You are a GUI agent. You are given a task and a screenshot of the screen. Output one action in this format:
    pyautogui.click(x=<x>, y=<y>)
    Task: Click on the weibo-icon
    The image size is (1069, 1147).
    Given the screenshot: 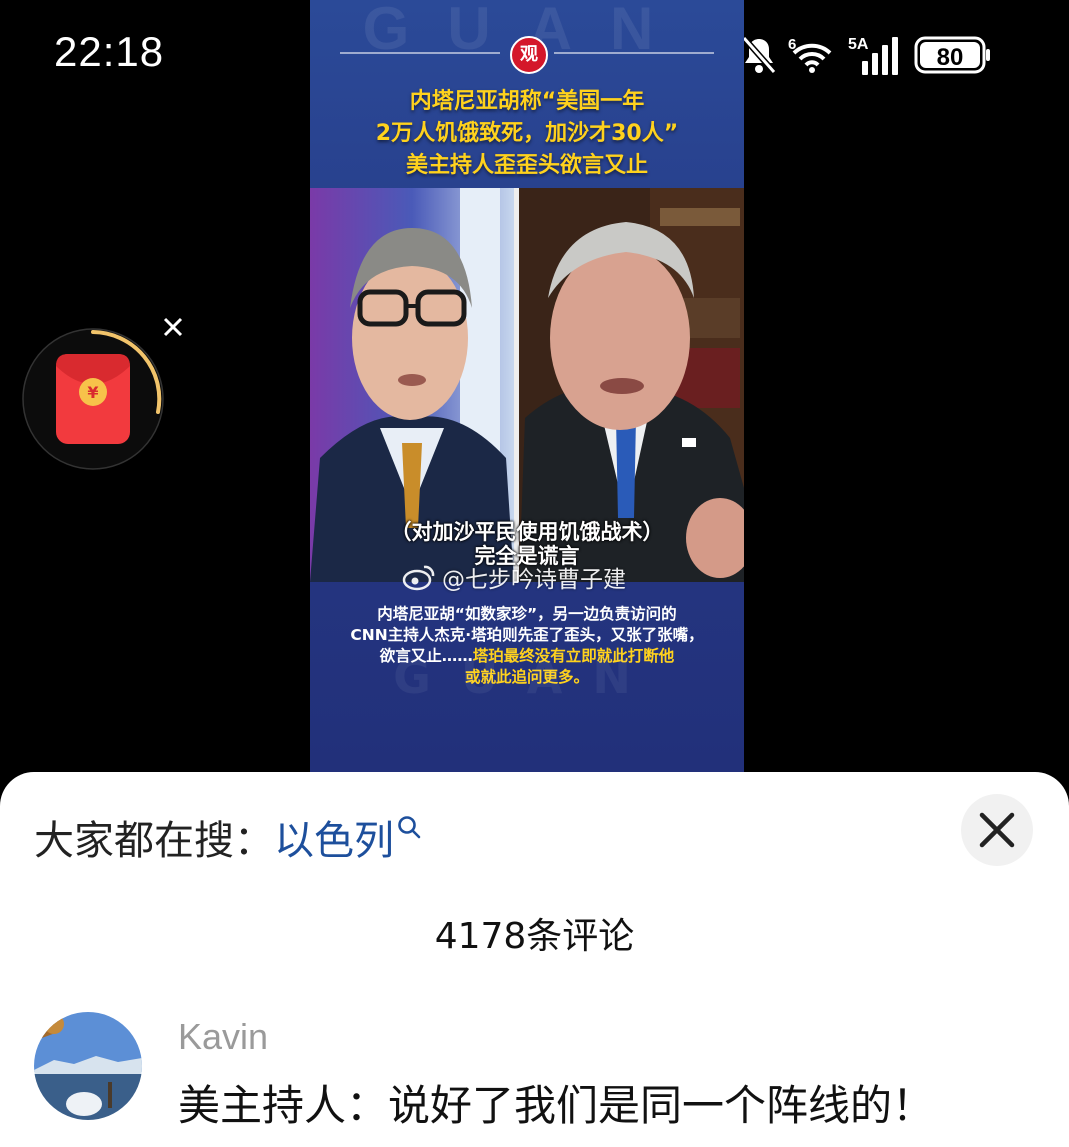 What is the action you would take?
    pyautogui.click(x=418, y=578)
    